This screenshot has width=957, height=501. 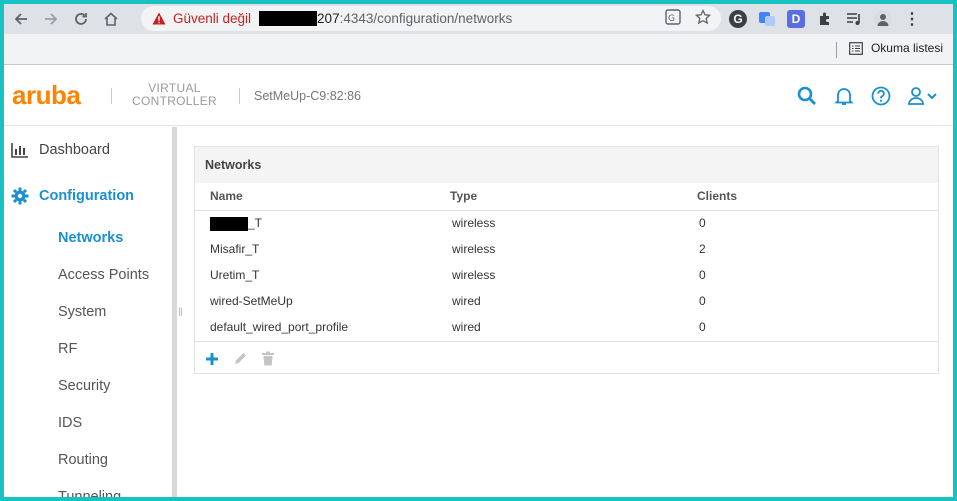 What do you see at coordinates (212, 359) in the screenshot?
I see `add-network-icon` at bounding box center [212, 359].